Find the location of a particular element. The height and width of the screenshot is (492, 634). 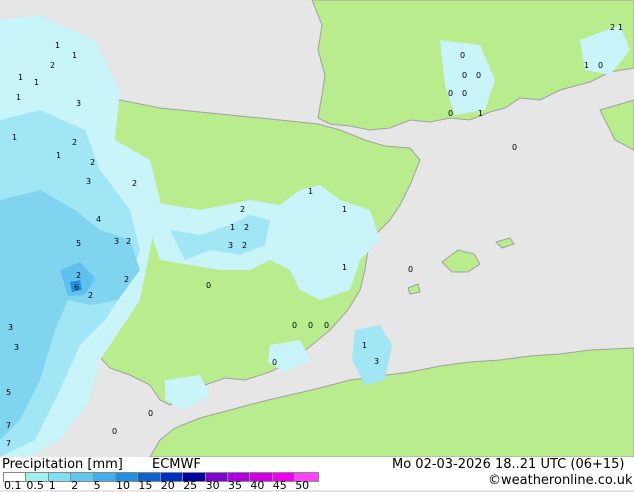

map-title: Precipitation [mm] is located at coordinates (62, 464).